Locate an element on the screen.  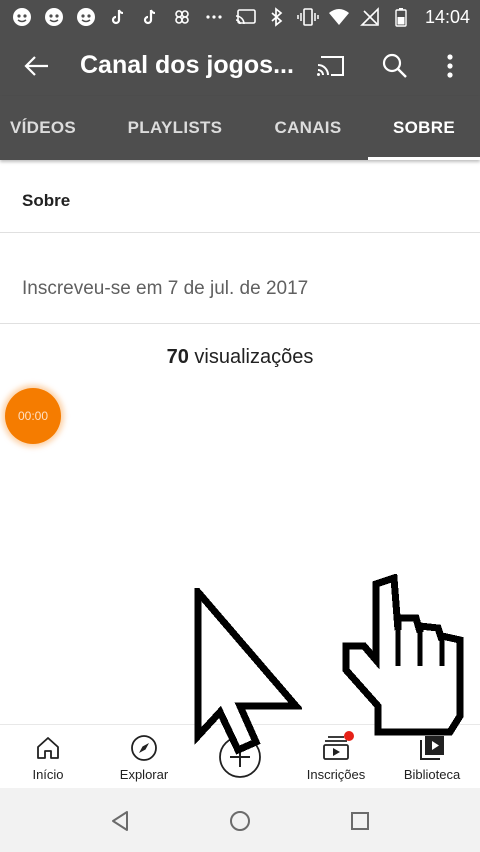
search-icon is located at coordinates (394, 65).